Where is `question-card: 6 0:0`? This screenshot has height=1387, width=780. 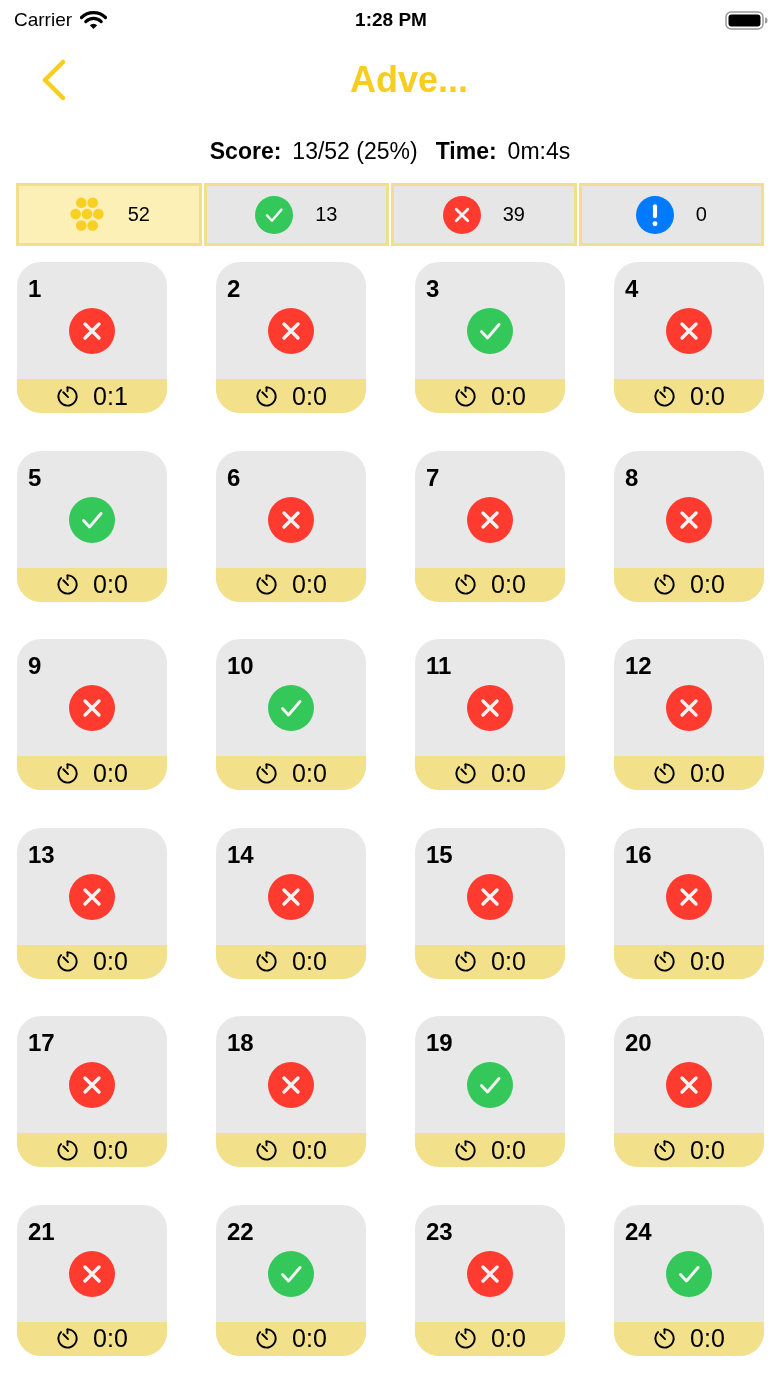 question-card: 6 0:0 is located at coordinates (291, 526).